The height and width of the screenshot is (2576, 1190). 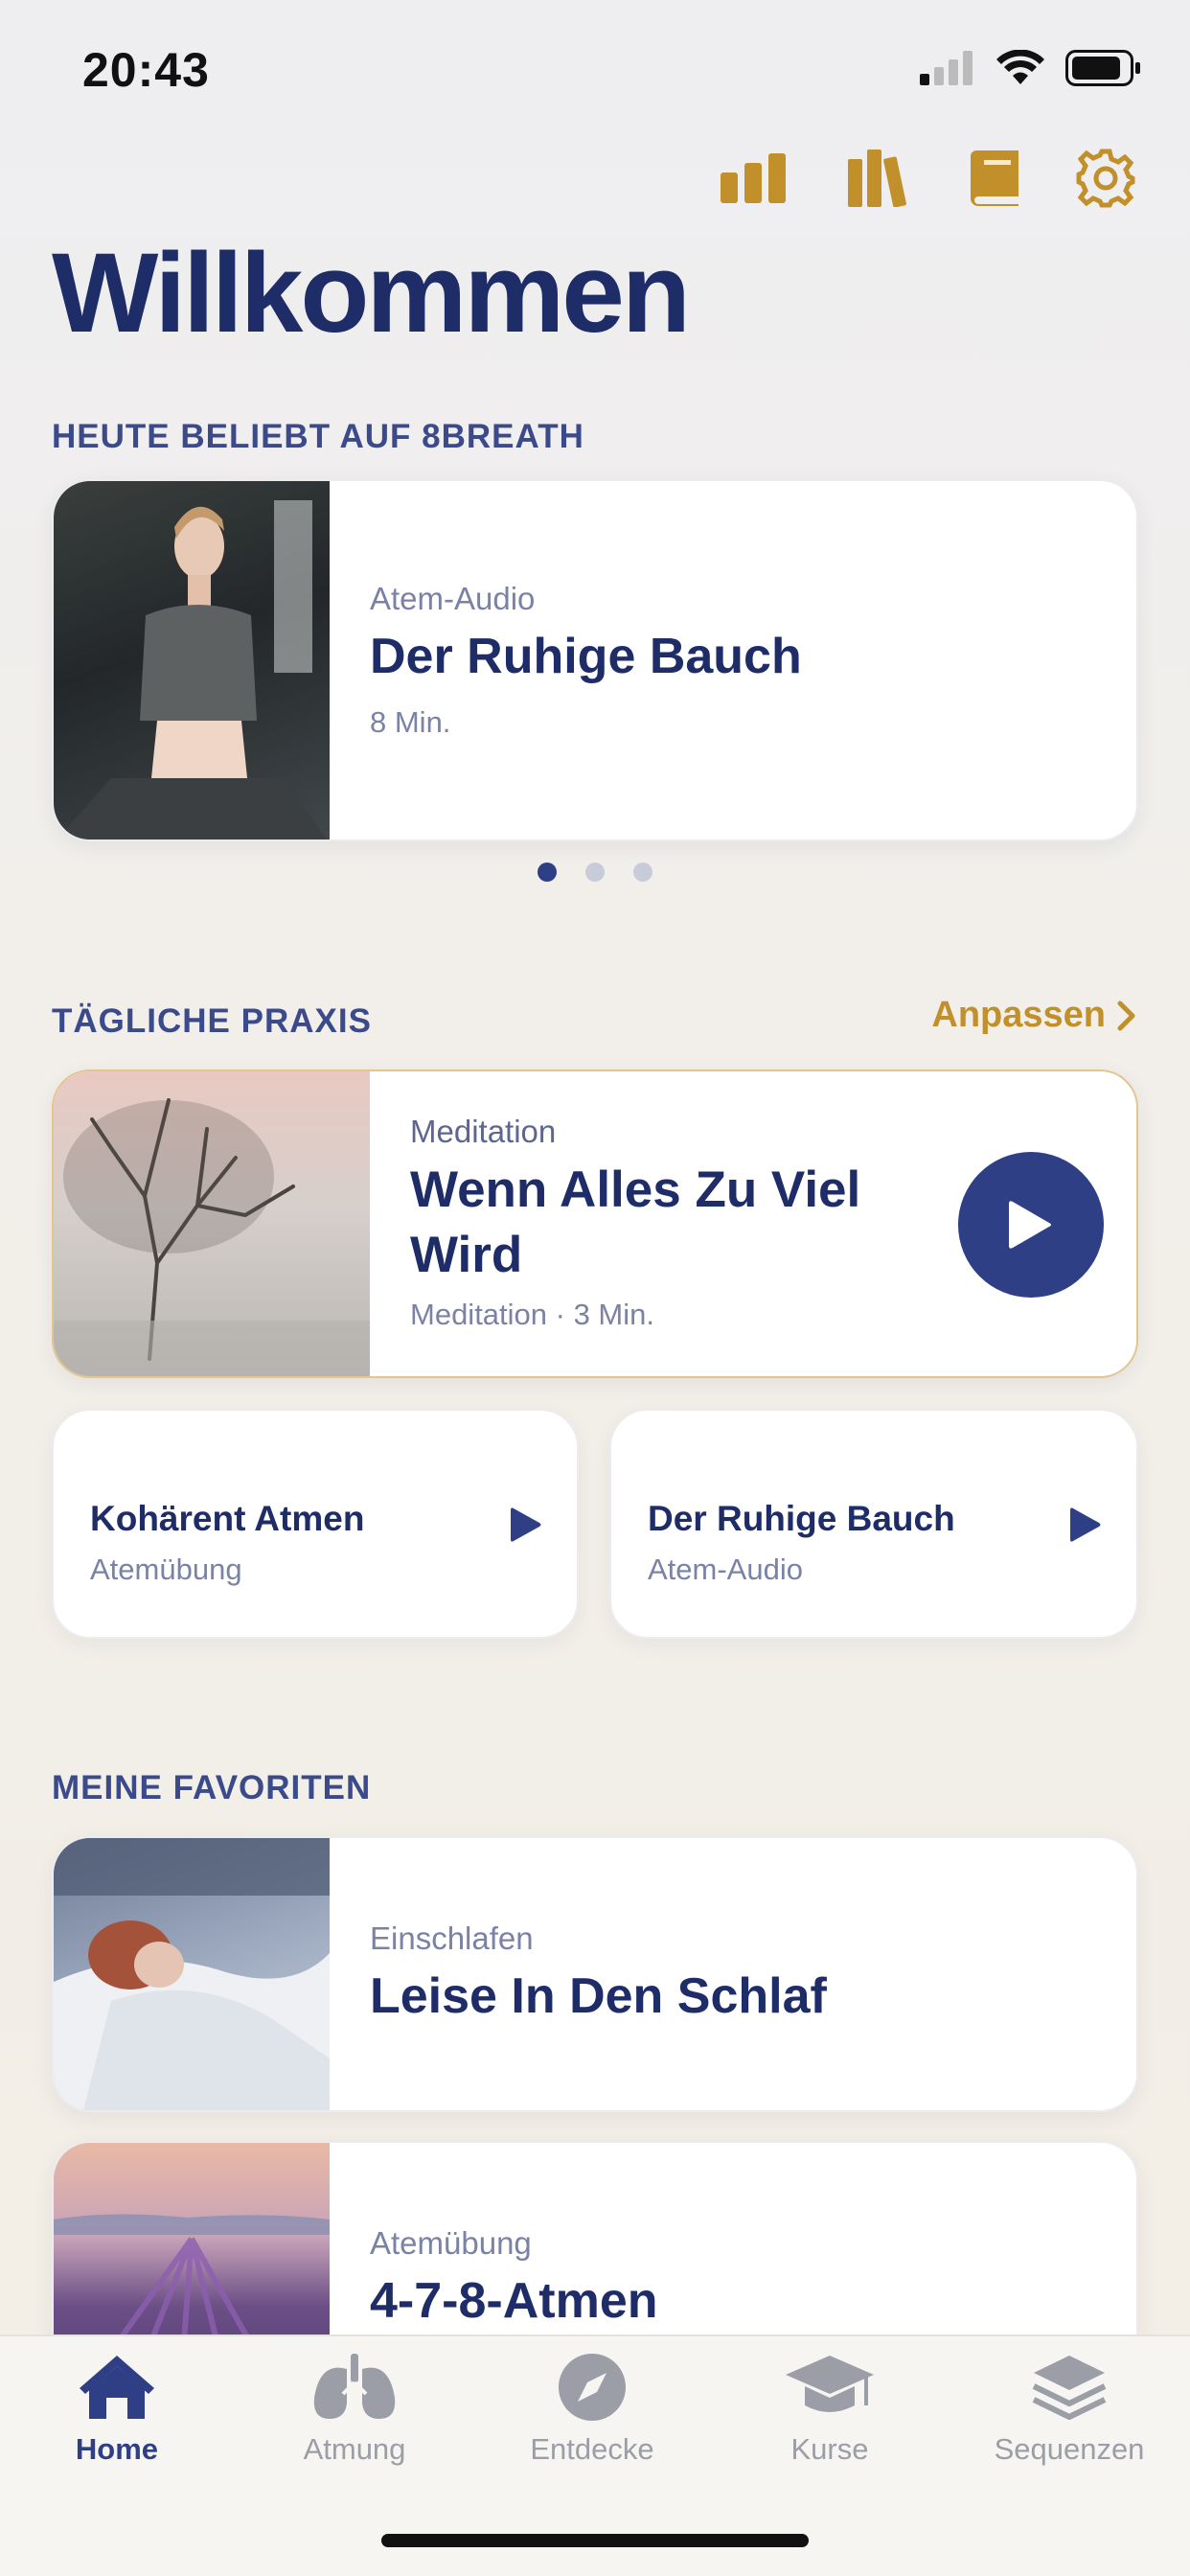 I want to click on status-icons, so click(x=1031, y=68).